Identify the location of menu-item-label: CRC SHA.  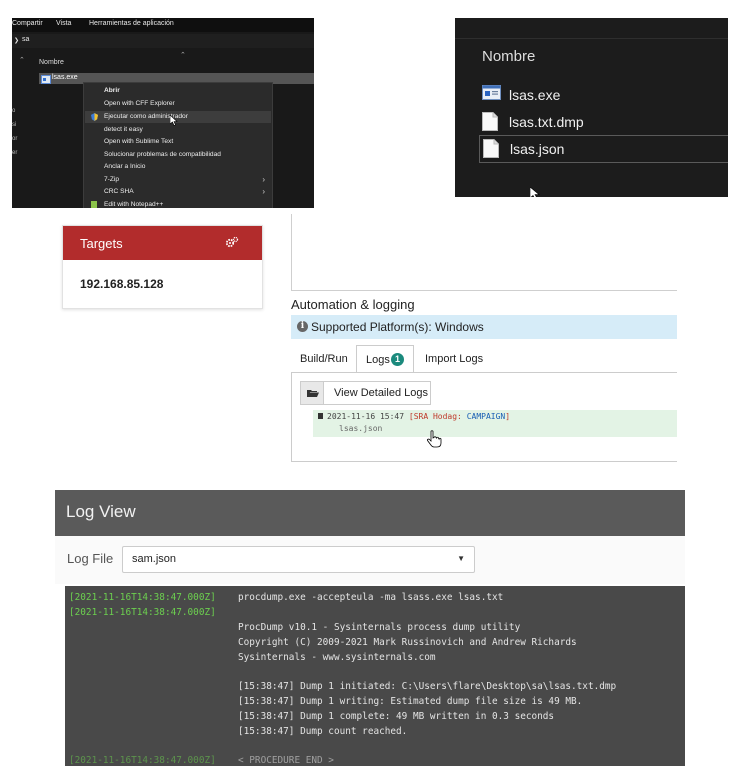
(119, 191).